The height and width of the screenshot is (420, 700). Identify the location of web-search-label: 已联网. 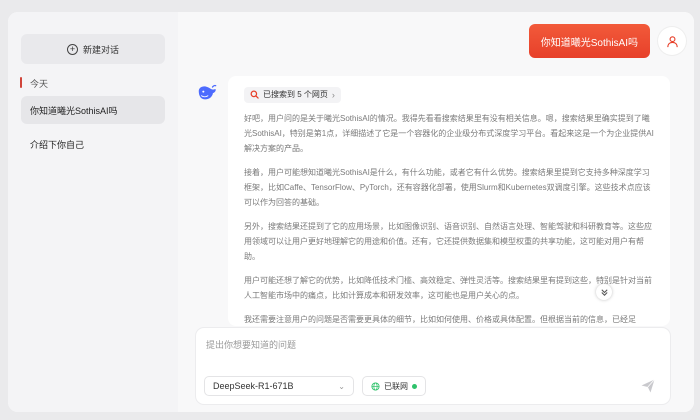
(396, 386).